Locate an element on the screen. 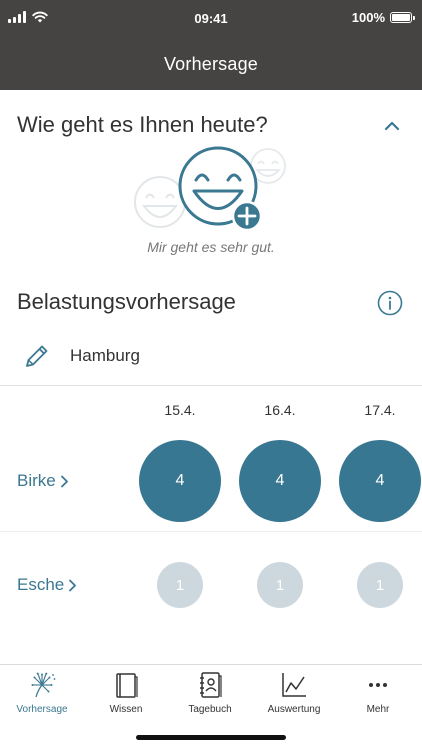 The height and width of the screenshot is (750, 422). plant-link-birke: Birke is located at coordinates (43, 481).